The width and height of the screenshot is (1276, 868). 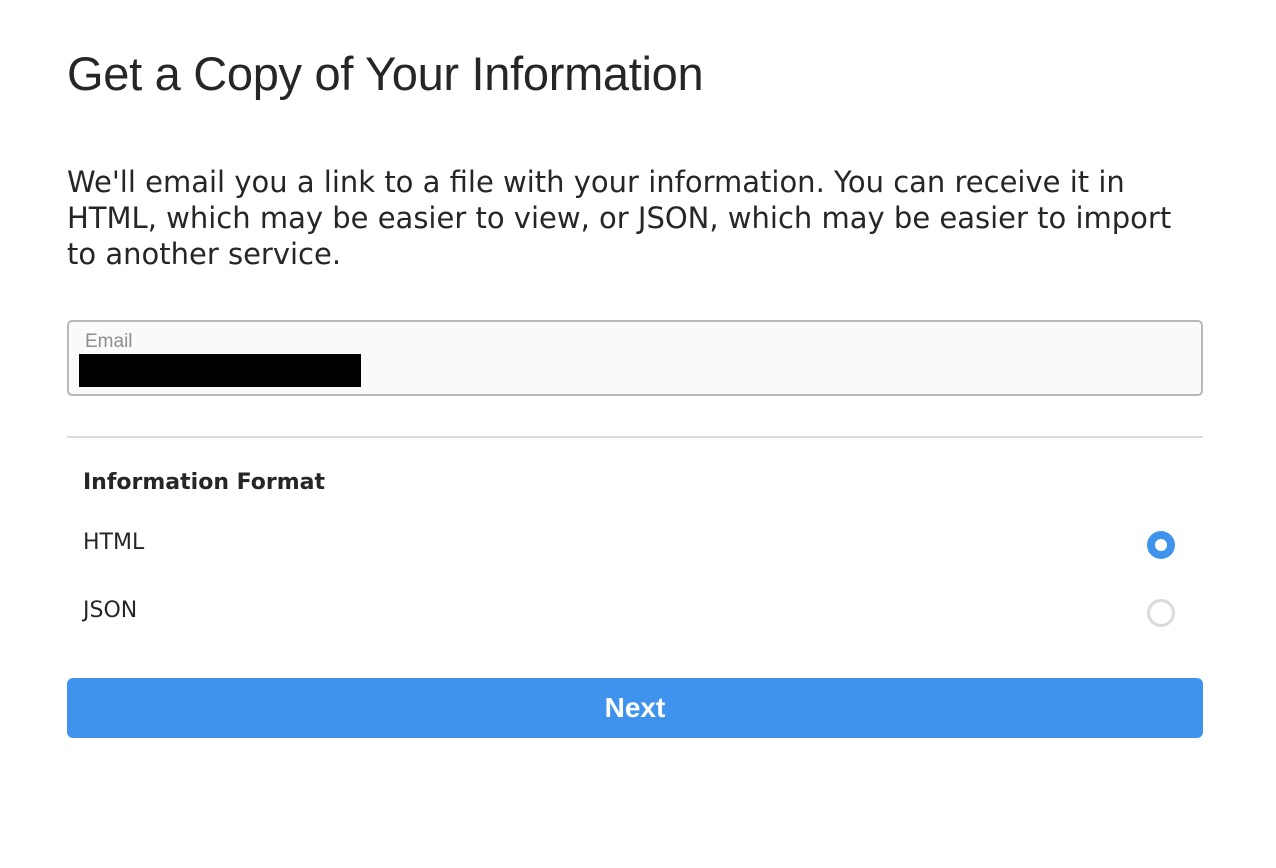 What do you see at coordinates (635, 708) in the screenshot?
I see `next-button: Next` at bounding box center [635, 708].